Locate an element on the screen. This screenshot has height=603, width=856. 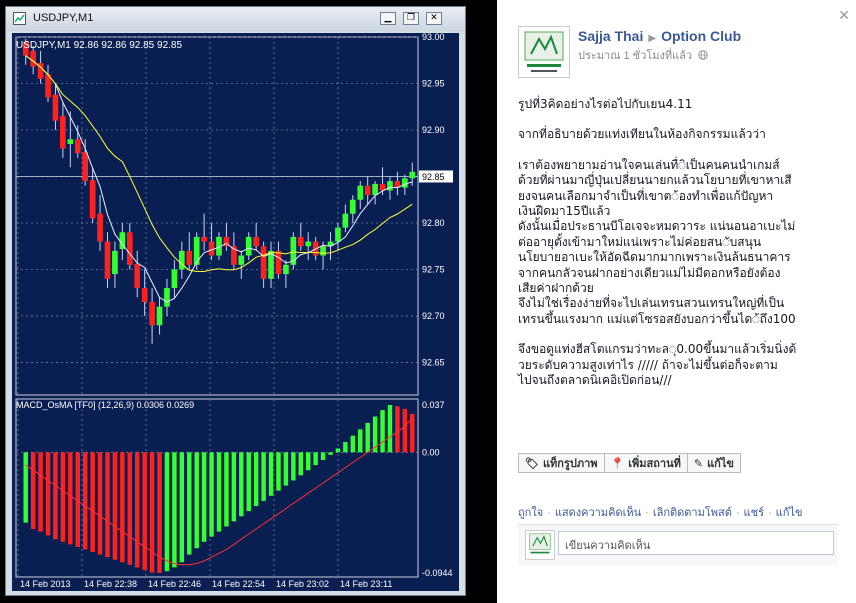
add-location-button: 📍 เพิ่มสถานที่ is located at coordinates (646, 463).